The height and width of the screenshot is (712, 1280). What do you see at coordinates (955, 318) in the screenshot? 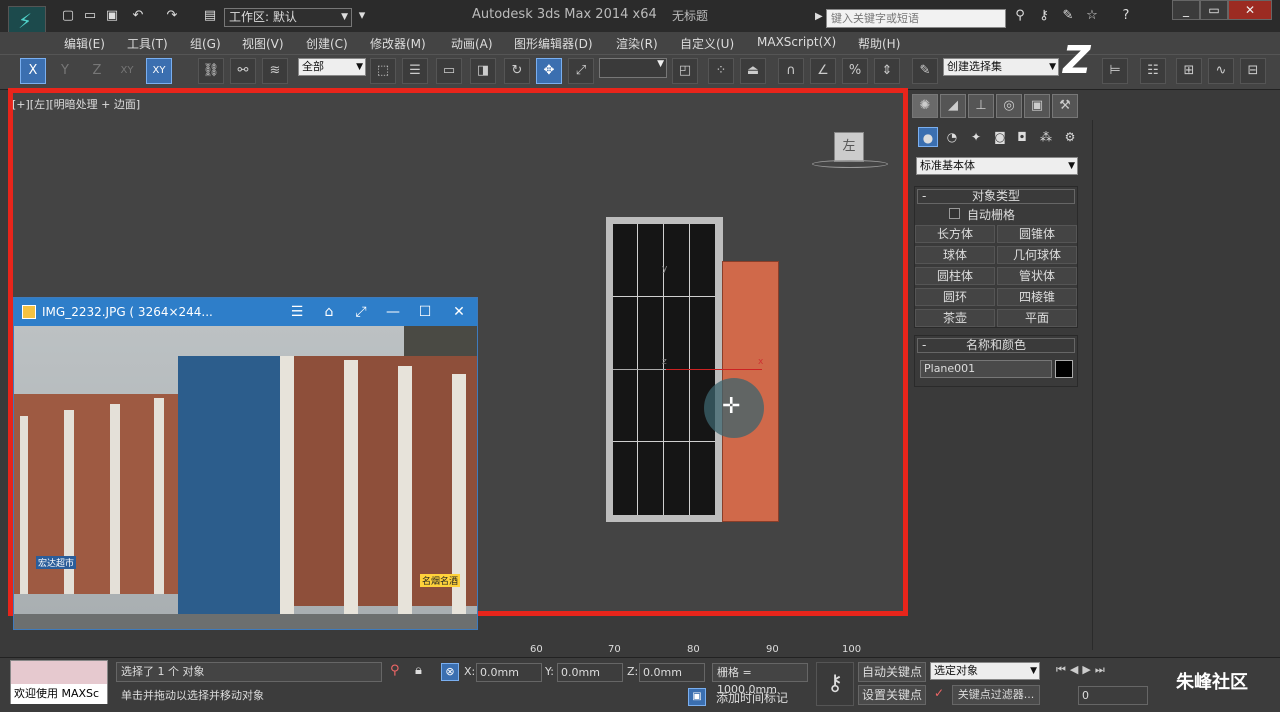
I see `teapot-button: 茶壶` at bounding box center [955, 318].